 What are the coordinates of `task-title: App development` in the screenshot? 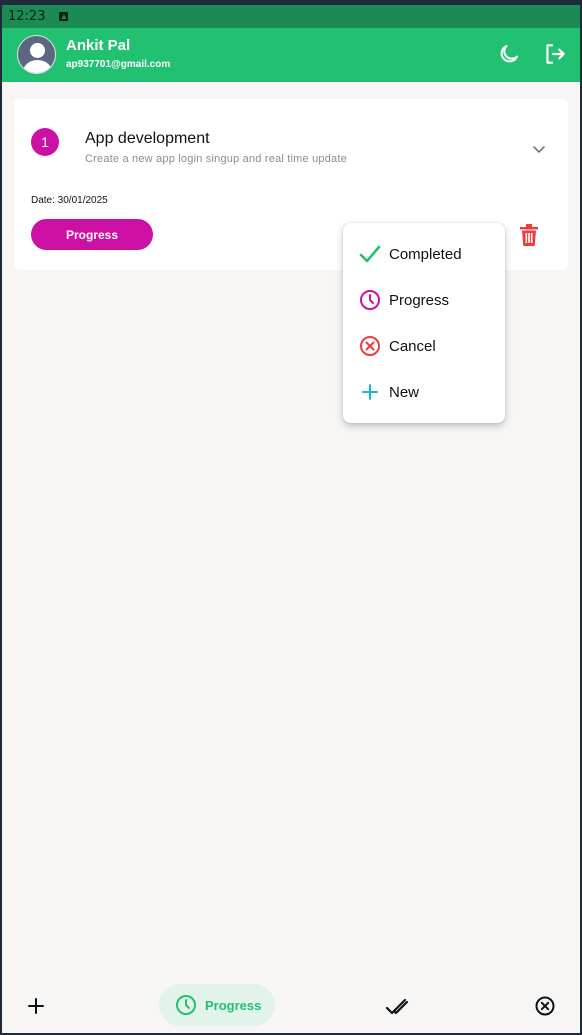 It's located at (147, 138).